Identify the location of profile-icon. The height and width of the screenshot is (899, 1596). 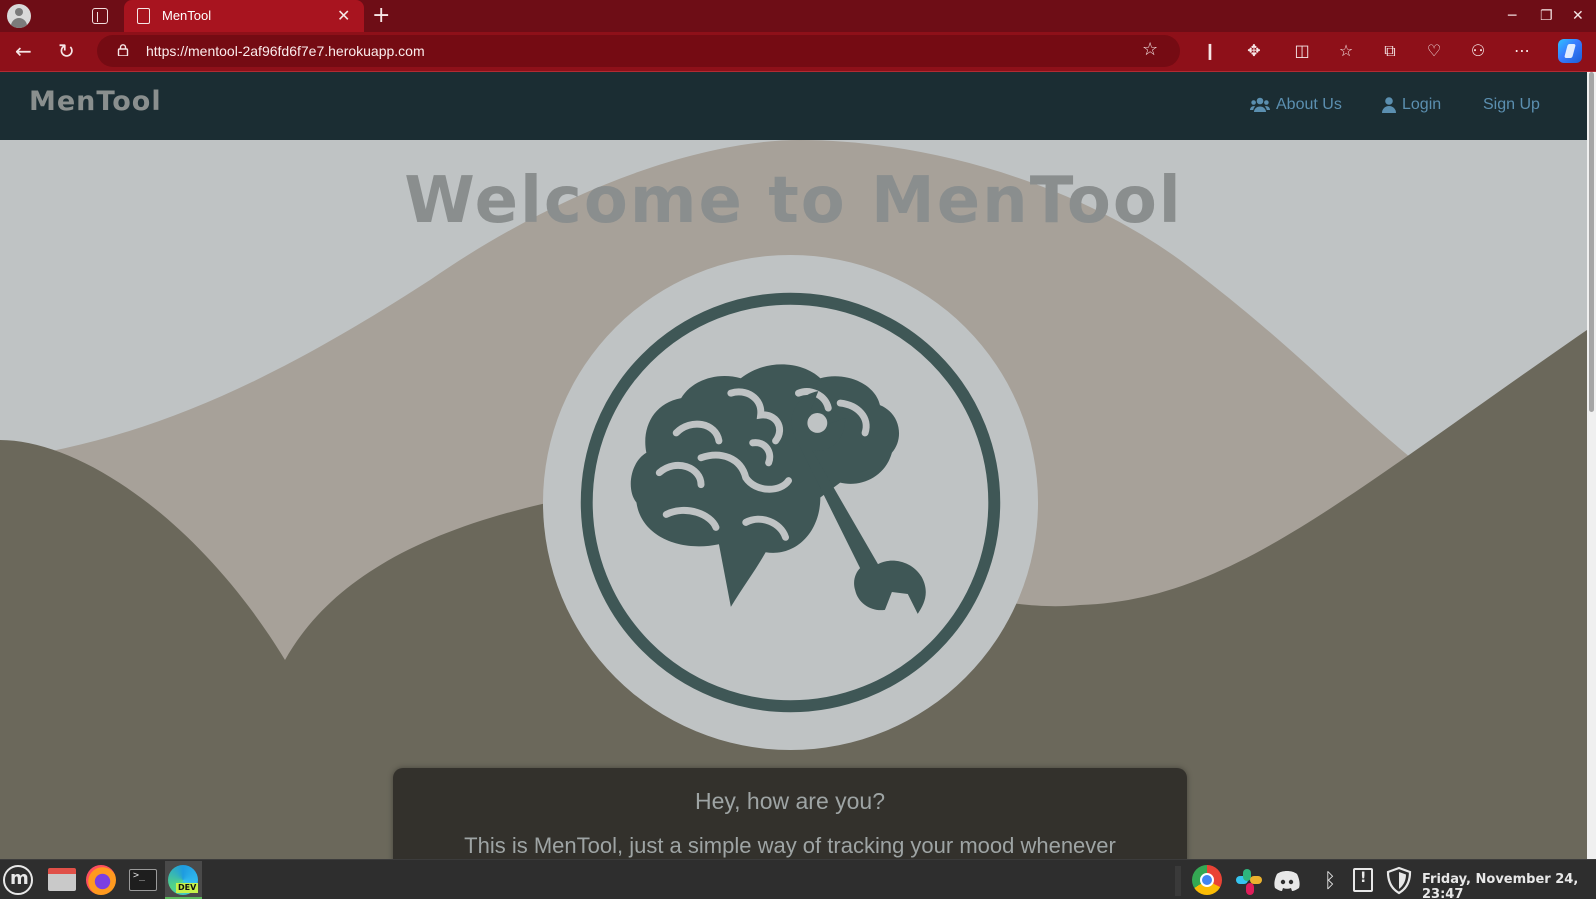
(19, 16).